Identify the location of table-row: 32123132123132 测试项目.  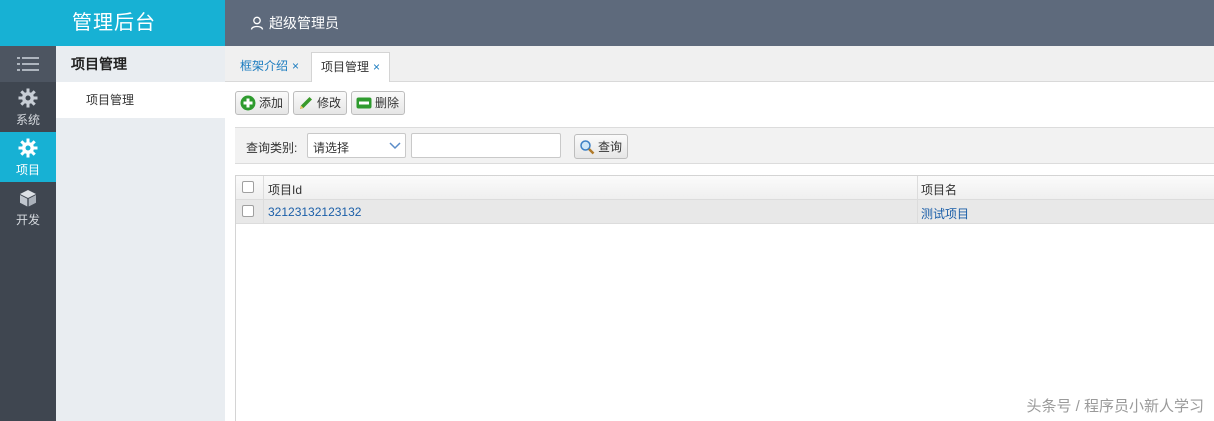
(725, 212).